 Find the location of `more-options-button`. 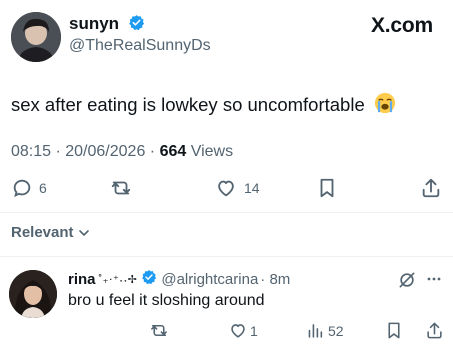

more-options-button is located at coordinates (434, 279).